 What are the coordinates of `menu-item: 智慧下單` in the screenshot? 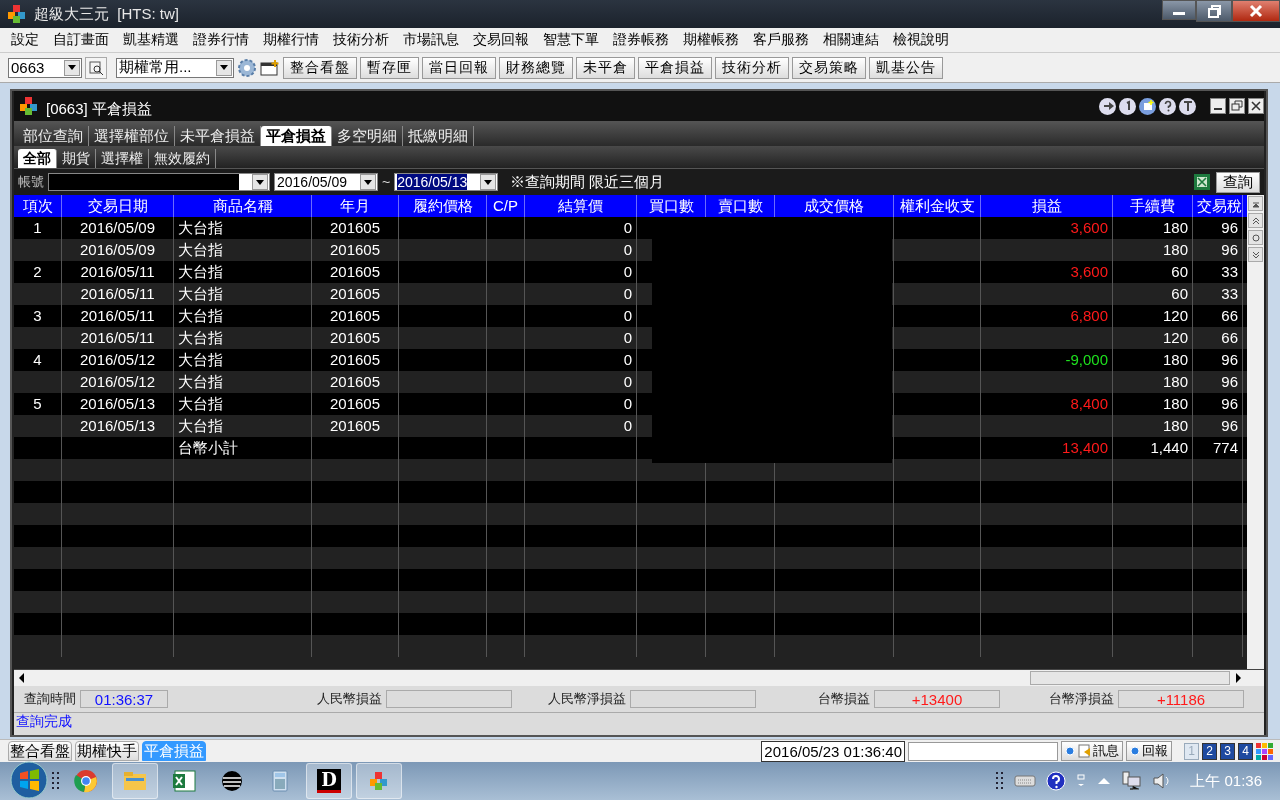 It's located at (571, 40).